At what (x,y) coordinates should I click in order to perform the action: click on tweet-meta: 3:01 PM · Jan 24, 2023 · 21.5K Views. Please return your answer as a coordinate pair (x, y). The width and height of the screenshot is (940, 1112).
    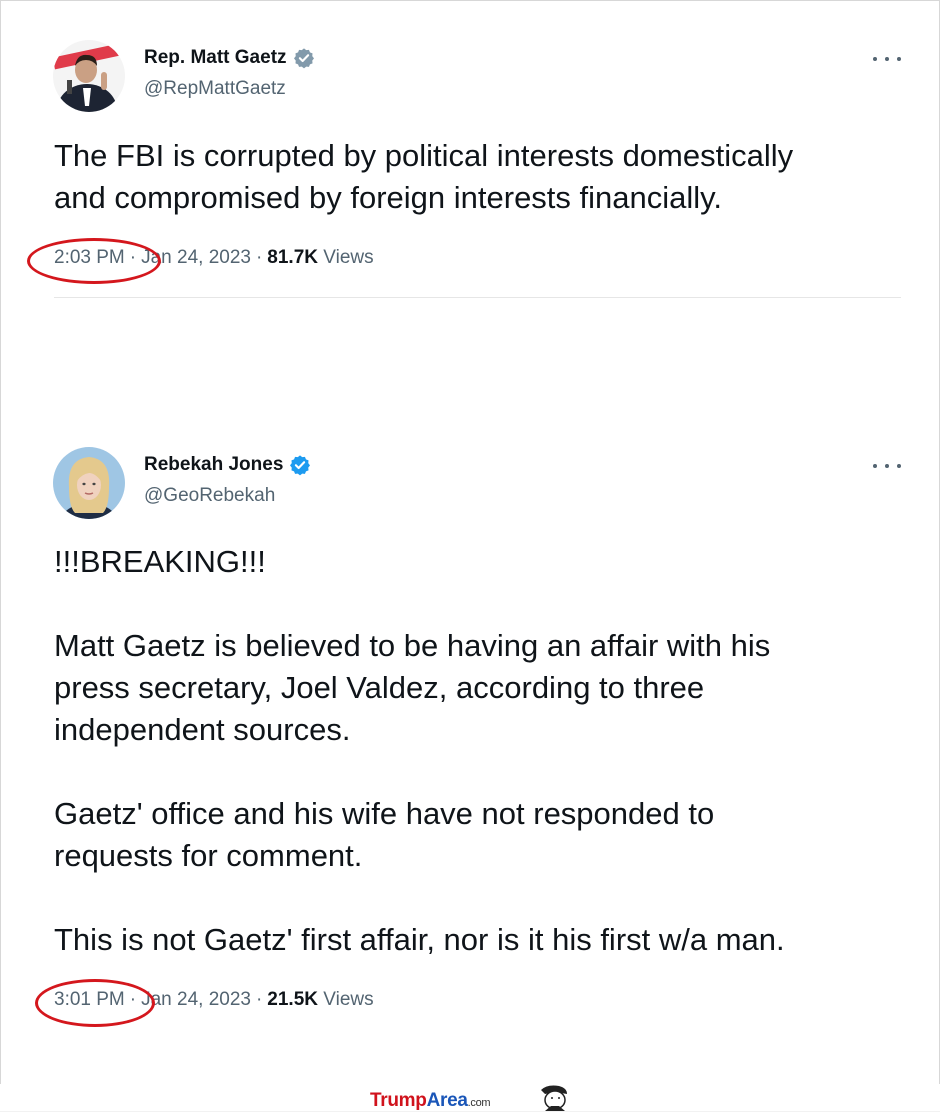
    Looking at the image, I should click on (214, 999).